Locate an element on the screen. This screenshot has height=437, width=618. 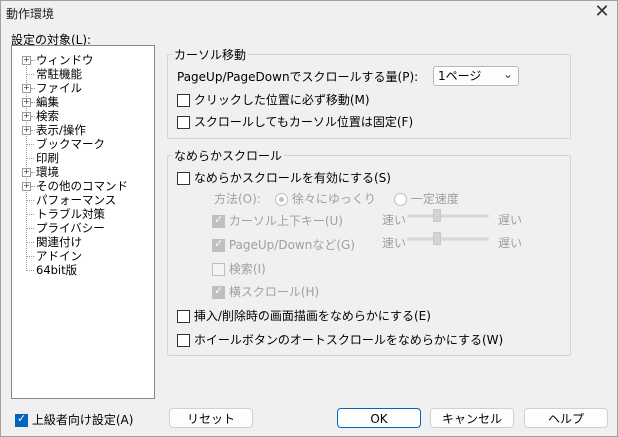
click-move-checkbox: クリックした位置に必ず移動(M) is located at coordinates (273, 99).